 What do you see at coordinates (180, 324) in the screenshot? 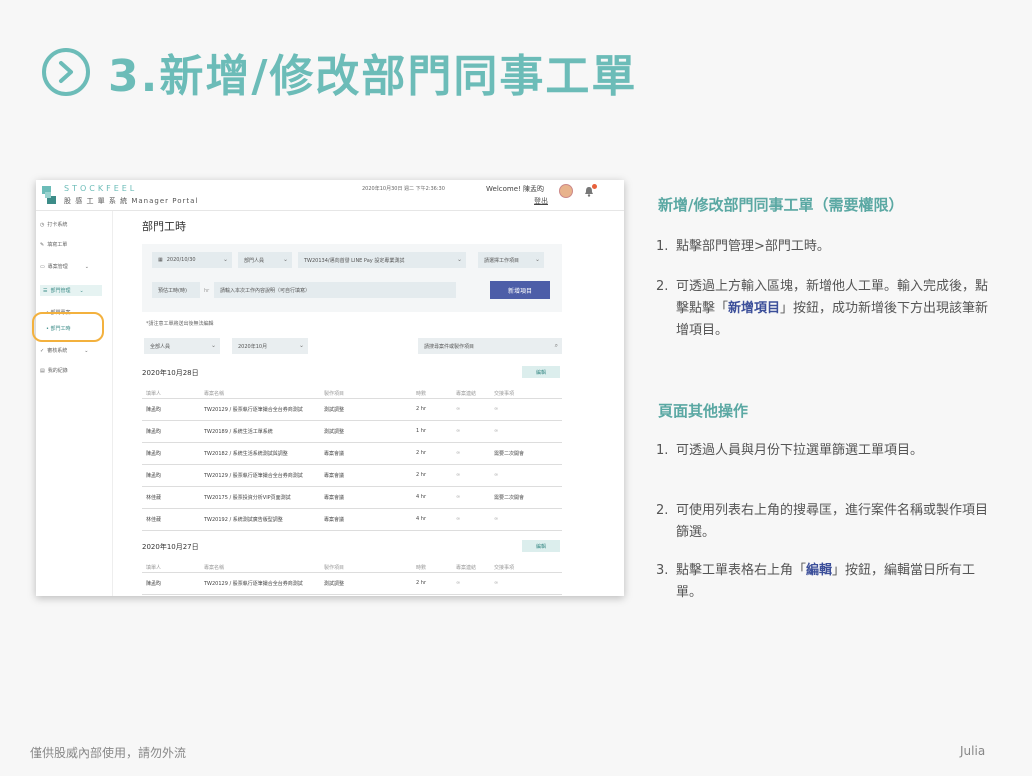
I see `form-note: *請注意工單將送出後無法編輯` at bounding box center [180, 324].